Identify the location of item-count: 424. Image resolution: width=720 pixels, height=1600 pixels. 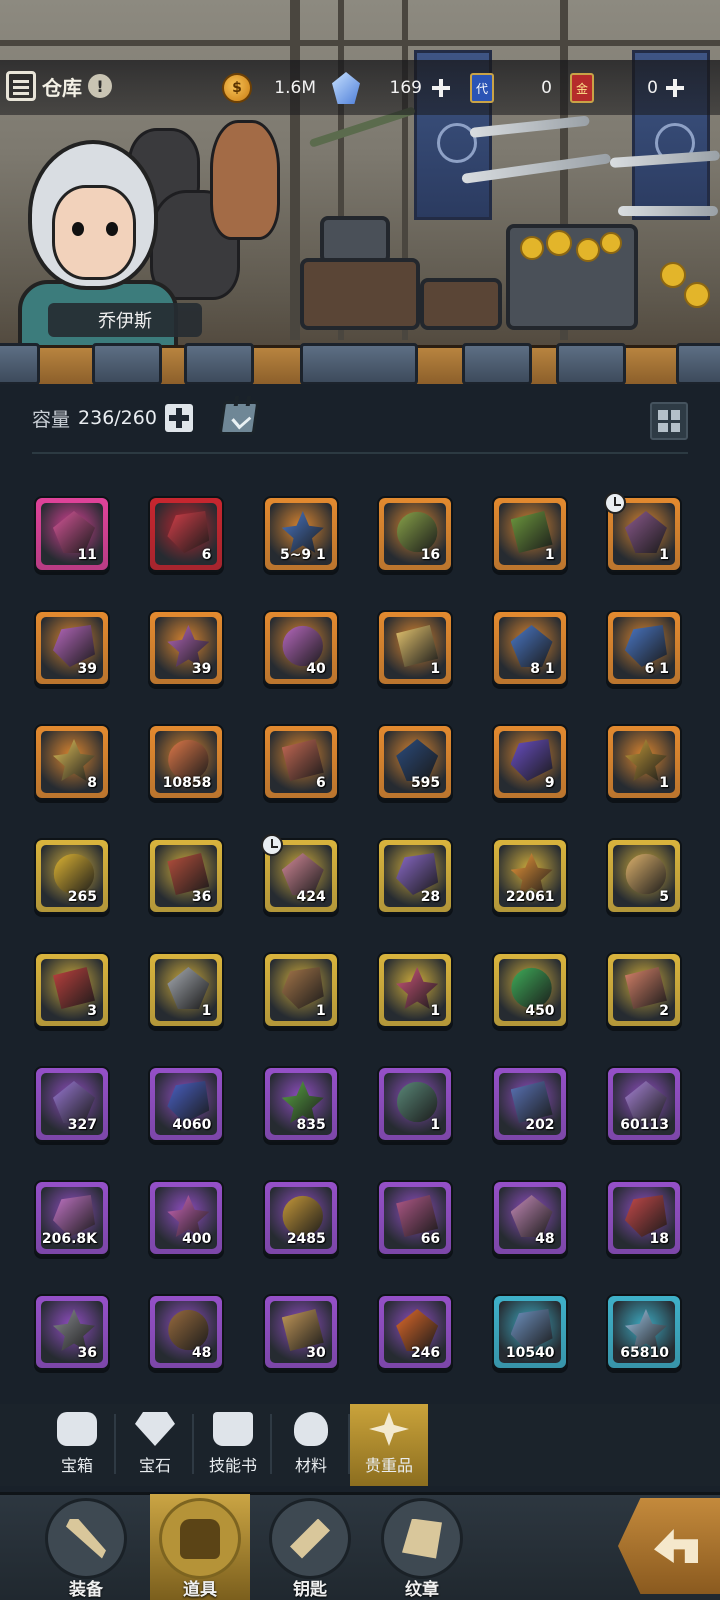
(311, 897).